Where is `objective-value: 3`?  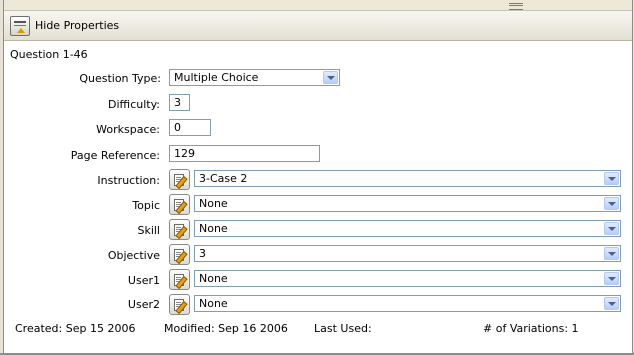
objective-value: 3 is located at coordinates (202, 253).